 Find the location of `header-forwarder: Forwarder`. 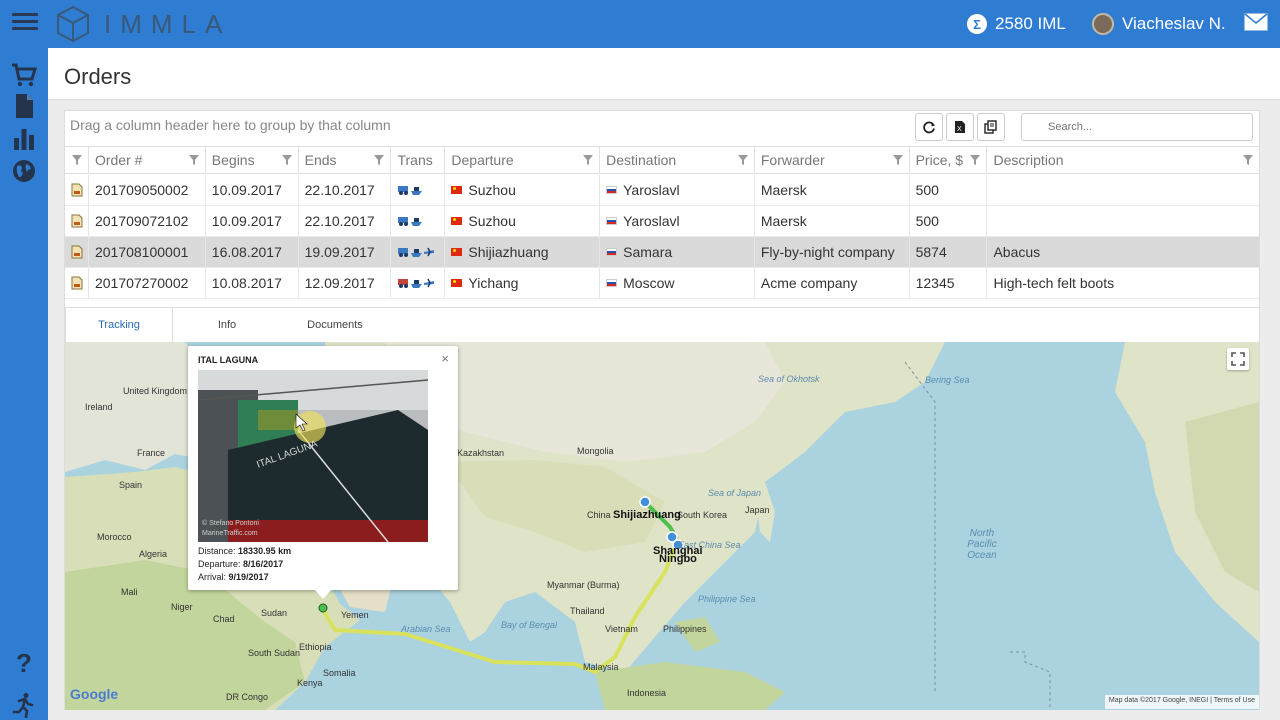

header-forwarder: Forwarder is located at coordinates (832, 160).